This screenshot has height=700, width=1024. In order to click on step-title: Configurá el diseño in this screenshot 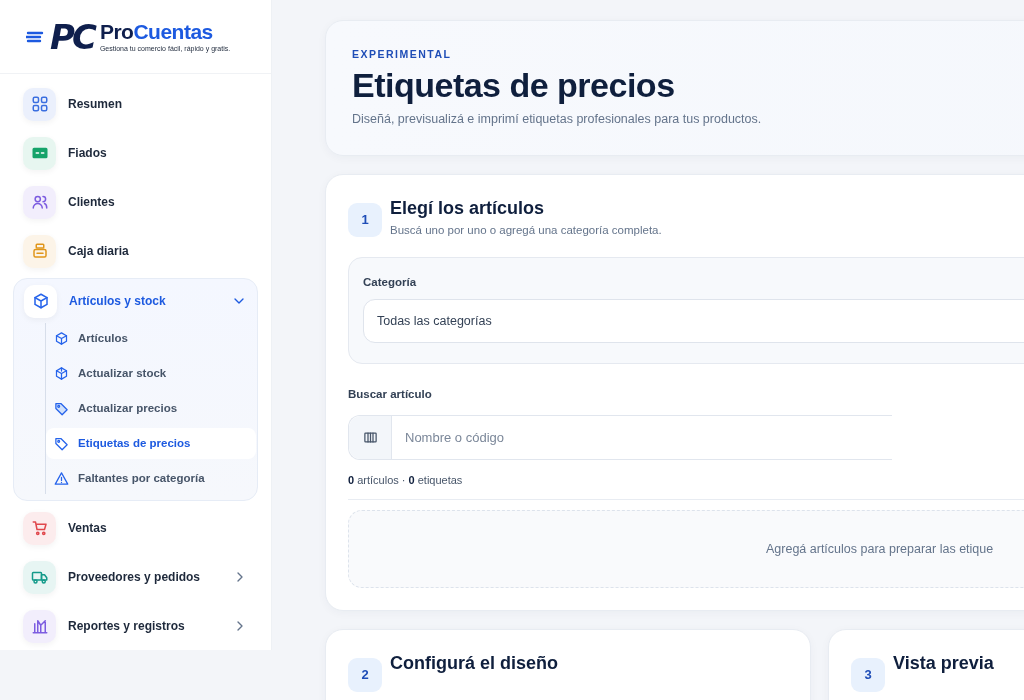, I will do `click(474, 663)`.